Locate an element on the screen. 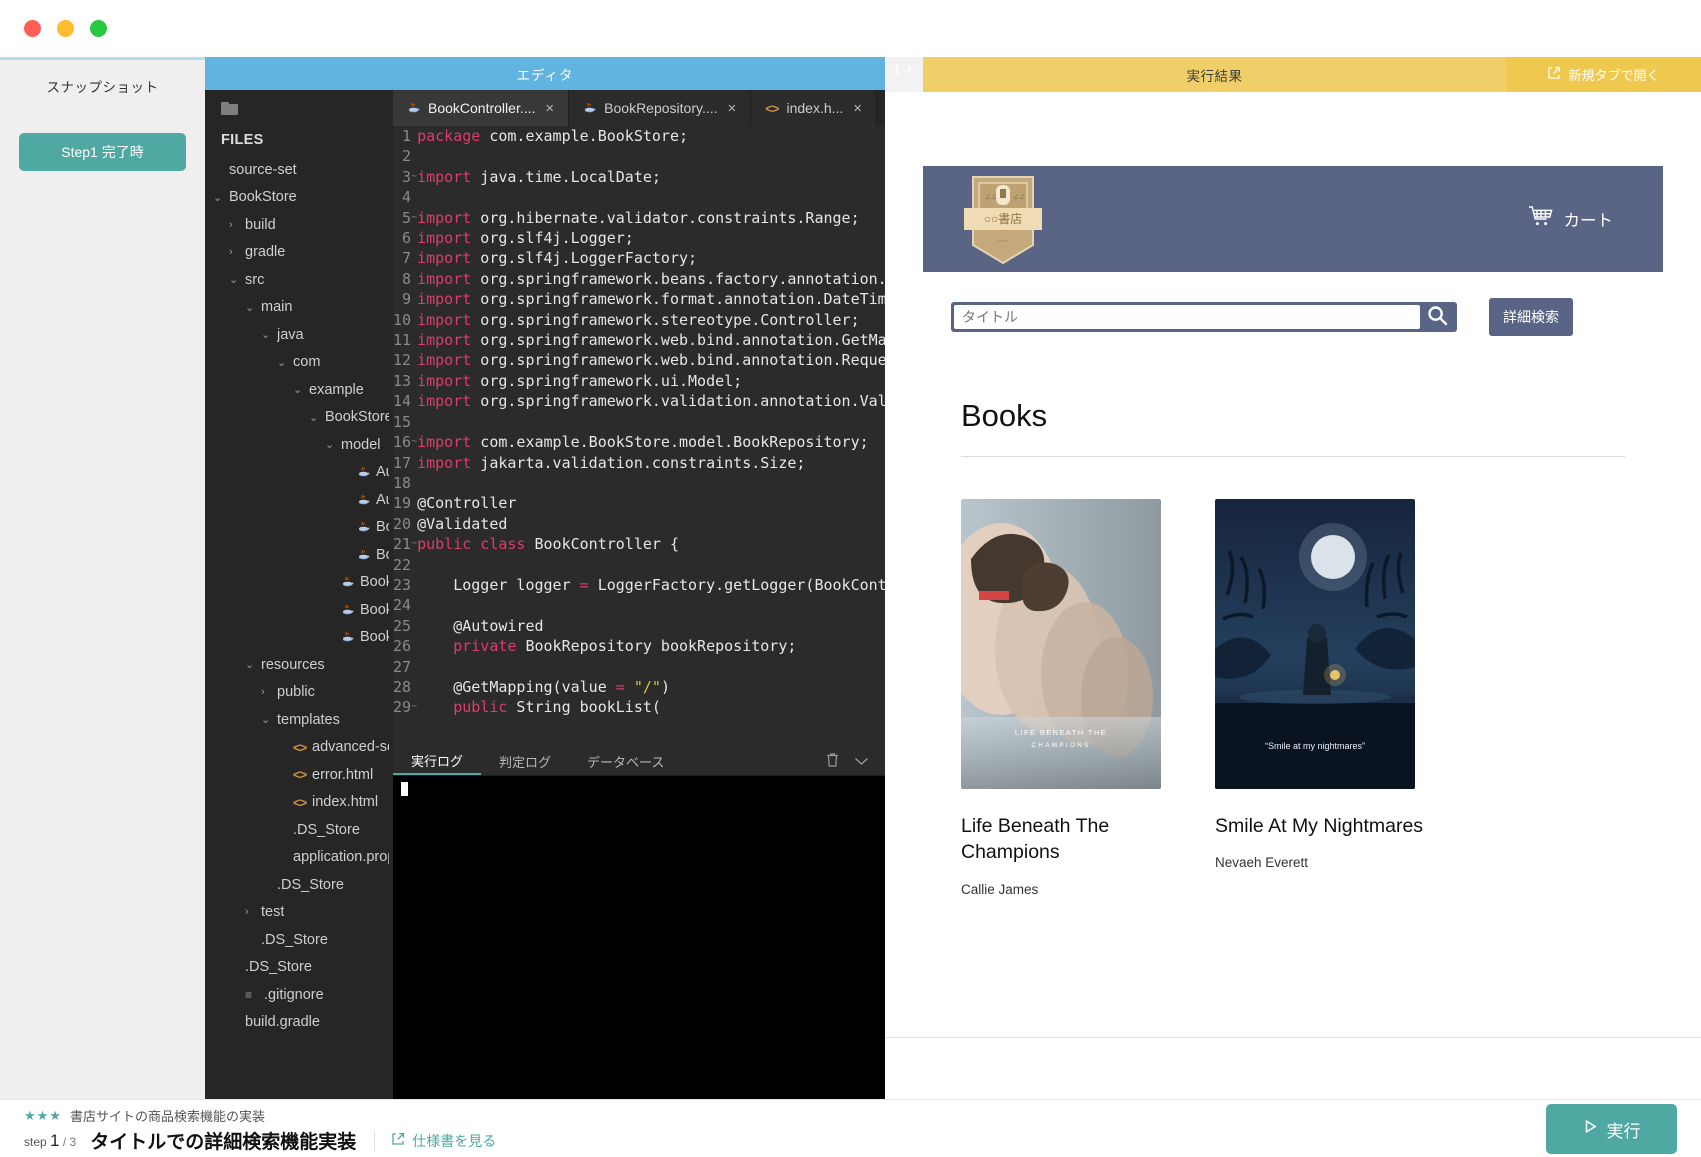 The image size is (1701, 1157). file-tree-item: BookStoreController.java is located at coordinates (299, 638).